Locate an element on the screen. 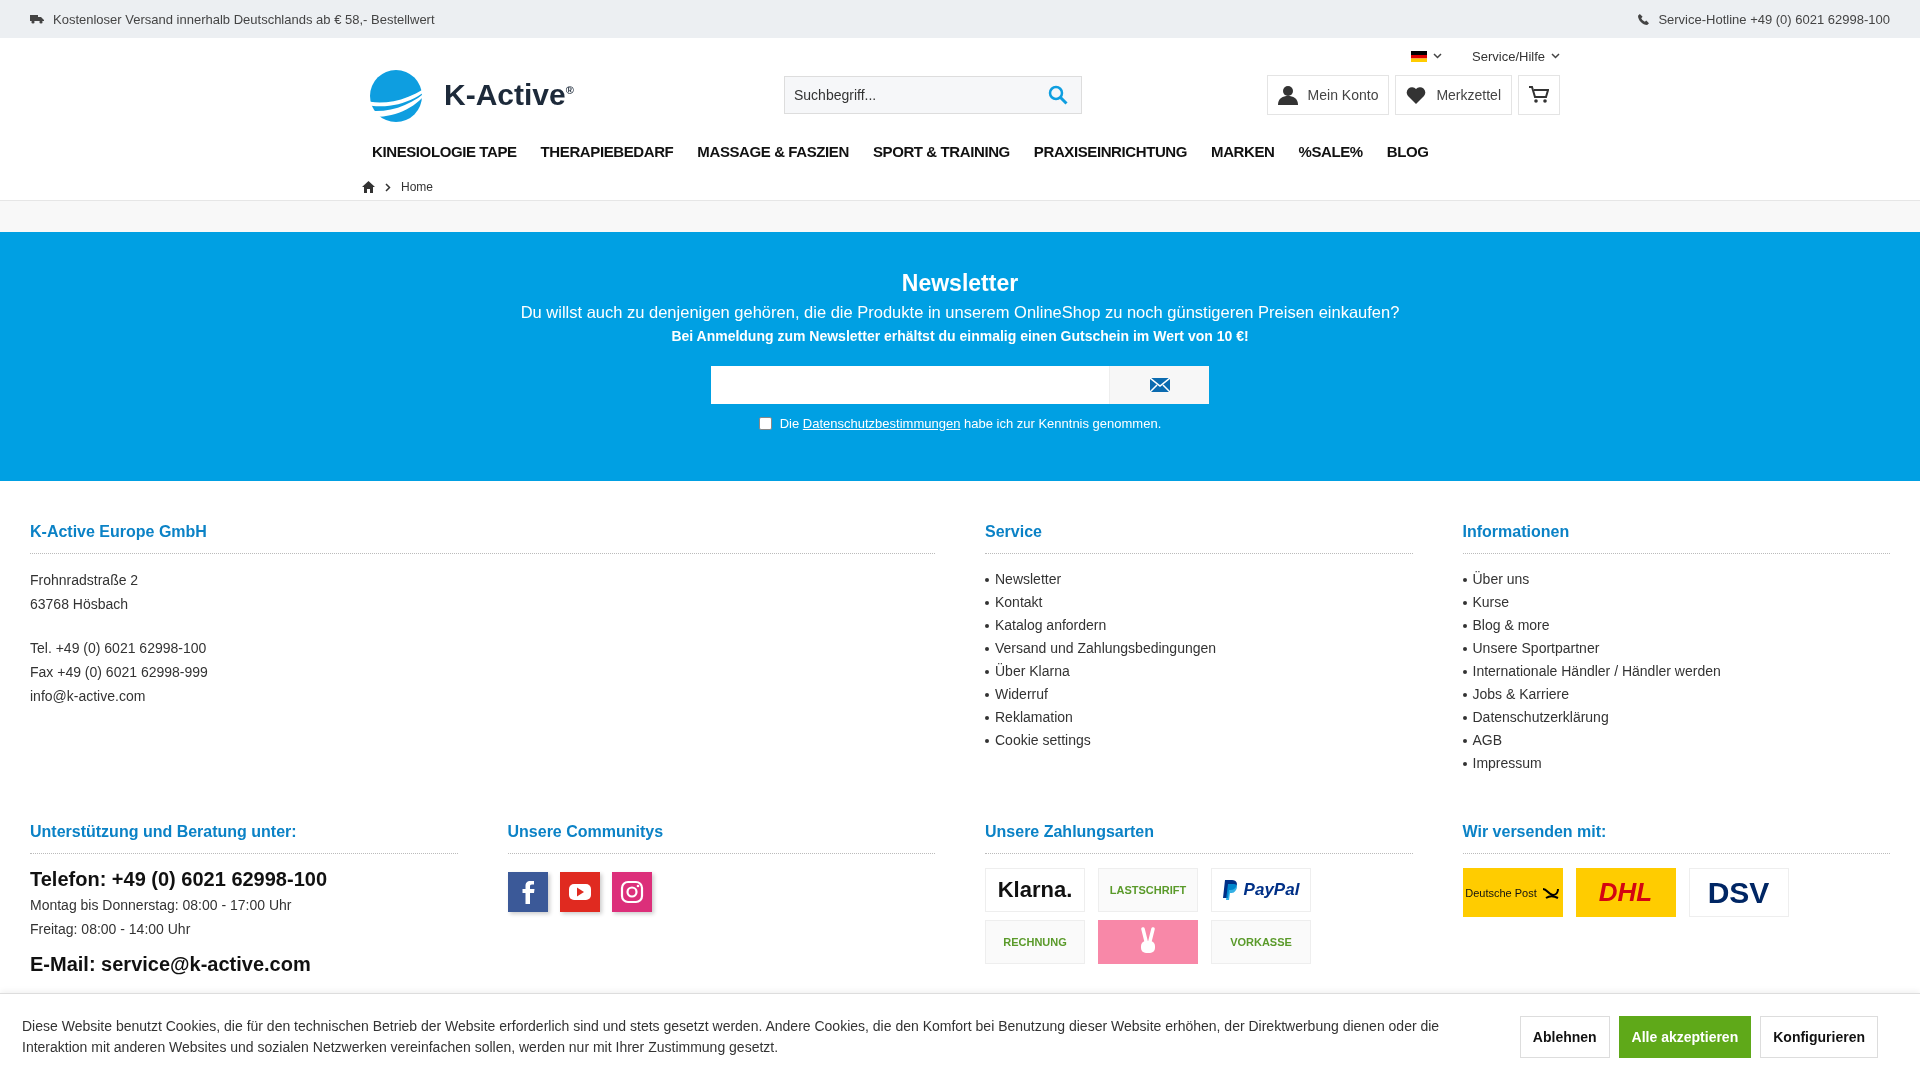 The width and height of the screenshot is (1920, 1080). nav-link: SPORT & TRAINING is located at coordinates (941, 151).